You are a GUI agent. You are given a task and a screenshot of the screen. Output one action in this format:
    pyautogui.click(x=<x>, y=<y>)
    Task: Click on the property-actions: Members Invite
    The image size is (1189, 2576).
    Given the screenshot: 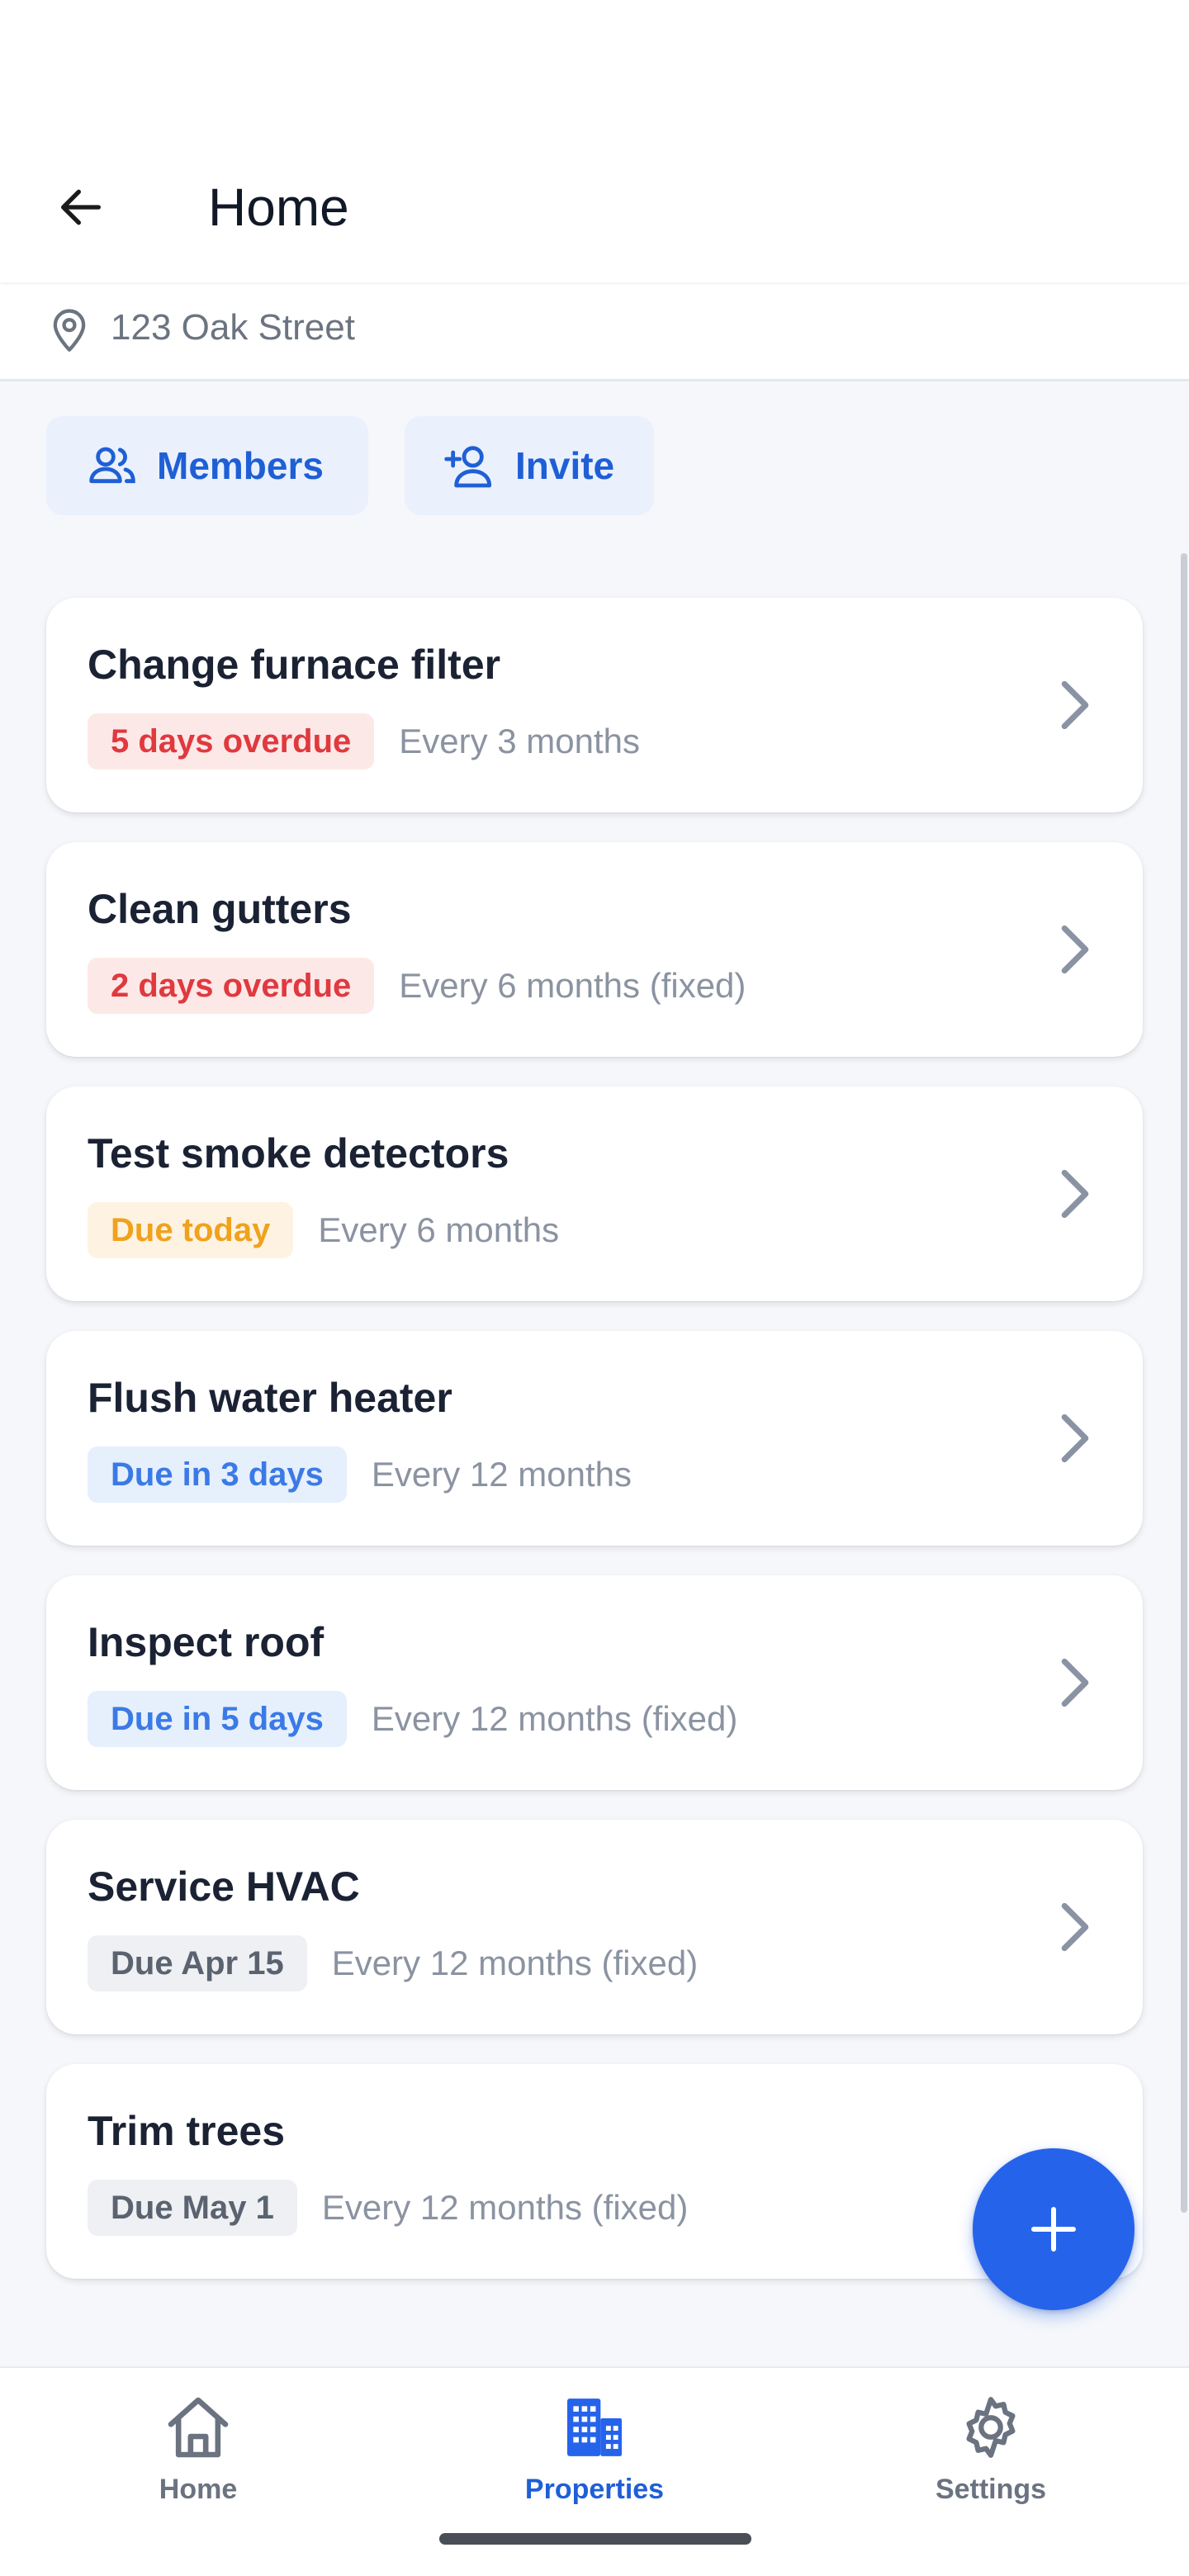 What is the action you would take?
    pyautogui.click(x=350, y=465)
    